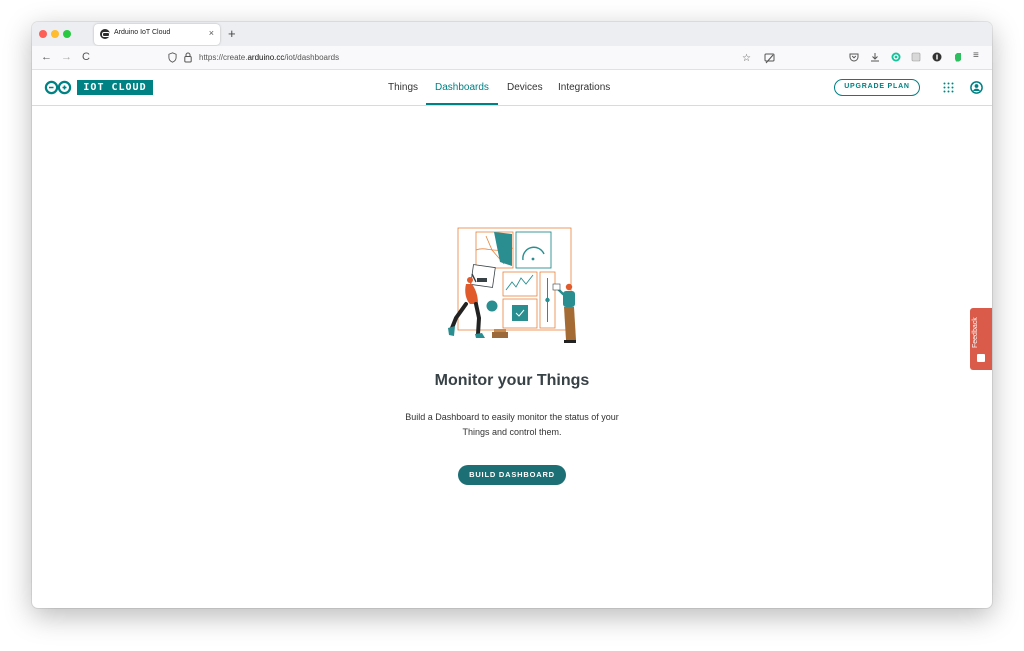 The width and height of the screenshot is (1024, 651). What do you see at coordinates (86, 57) in the screenshot?
I see `reload-button: C` at bounding box center [86, 57].